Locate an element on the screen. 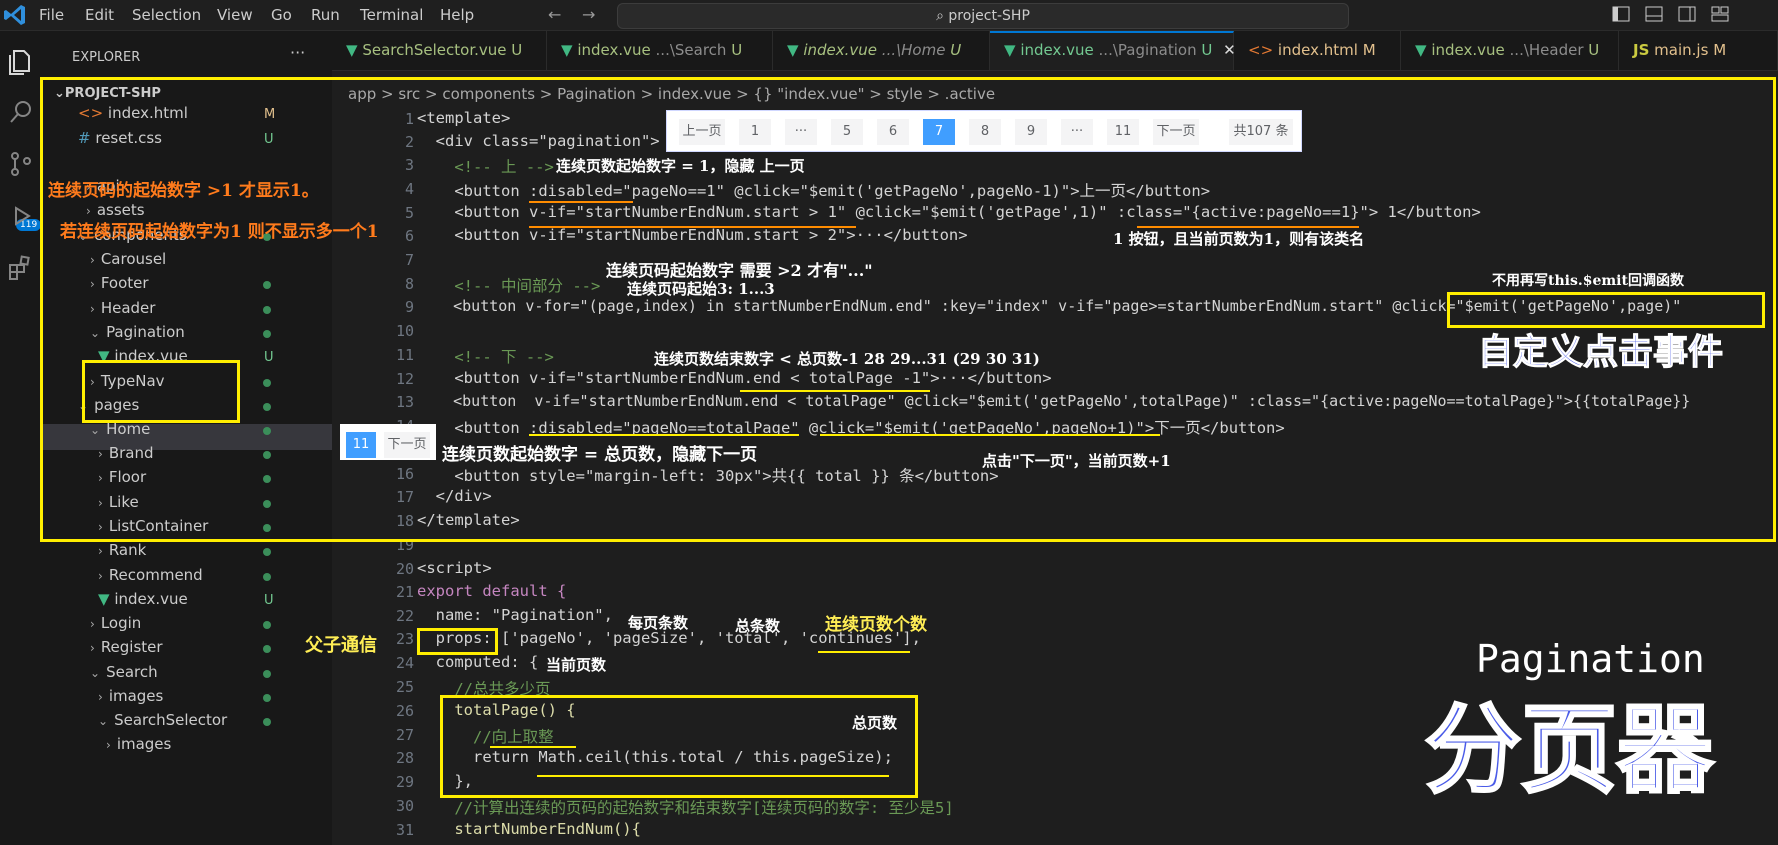  tree-item-register: › Register is located at coordinates (126, 647).